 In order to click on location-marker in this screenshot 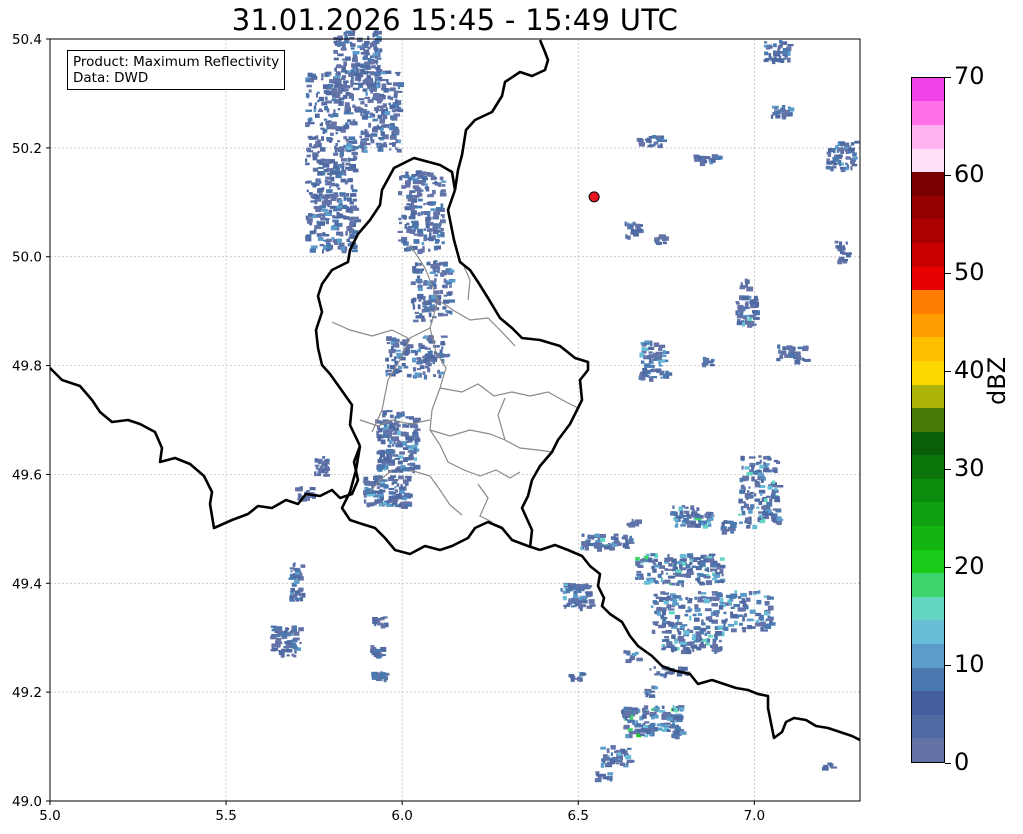, I will do `click(594, 197)`.